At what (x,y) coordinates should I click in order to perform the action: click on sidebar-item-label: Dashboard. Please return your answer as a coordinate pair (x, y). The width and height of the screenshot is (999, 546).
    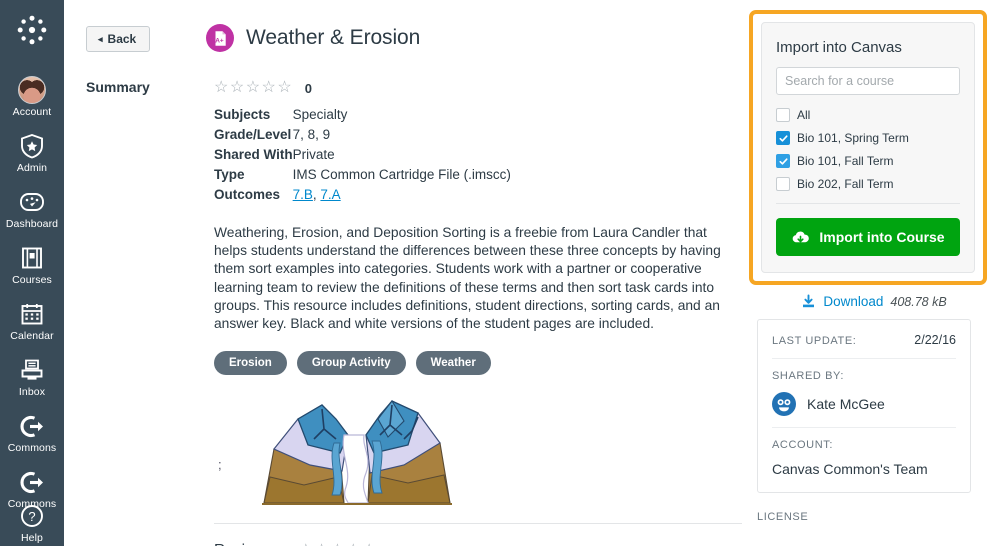
    Looking at the image, I should click on (32, 224).